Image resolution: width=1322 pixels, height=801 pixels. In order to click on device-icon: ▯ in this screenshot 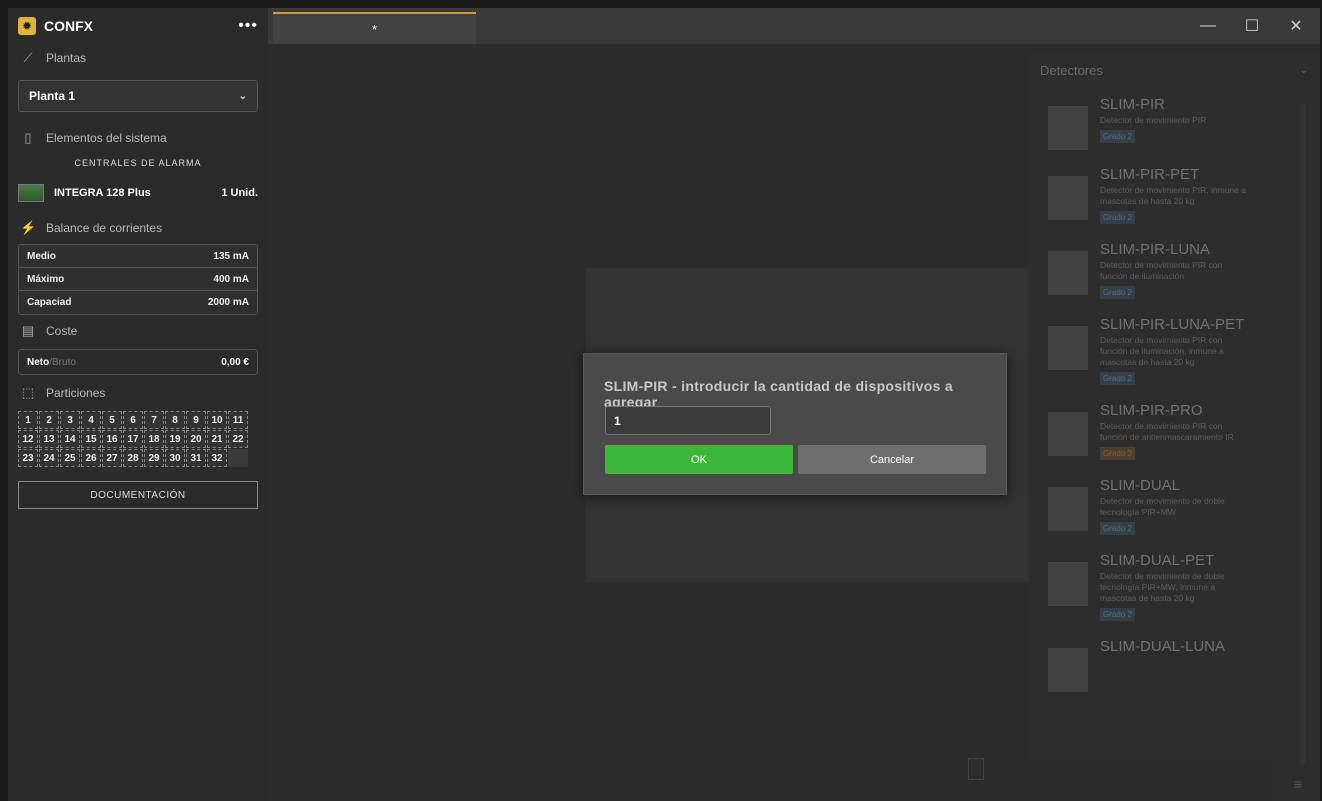, I will do `click(28, 137)`.